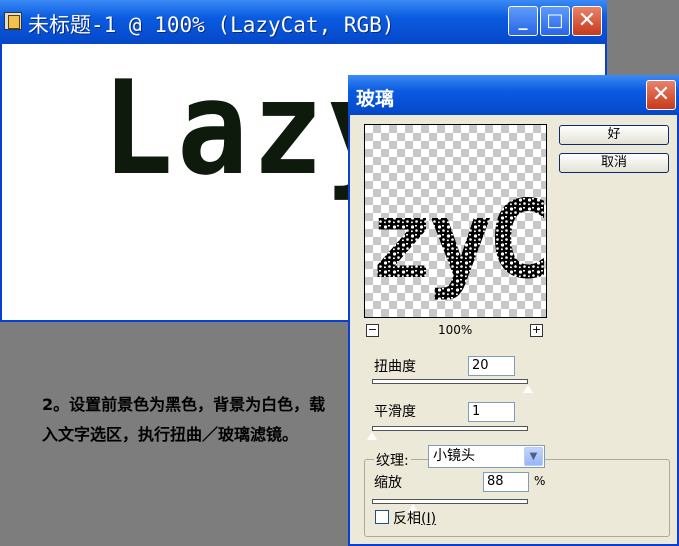  Describe the element at coordinates (429, 519) in the screenshot. I see `invert-mnemonic: (I)` at that location.